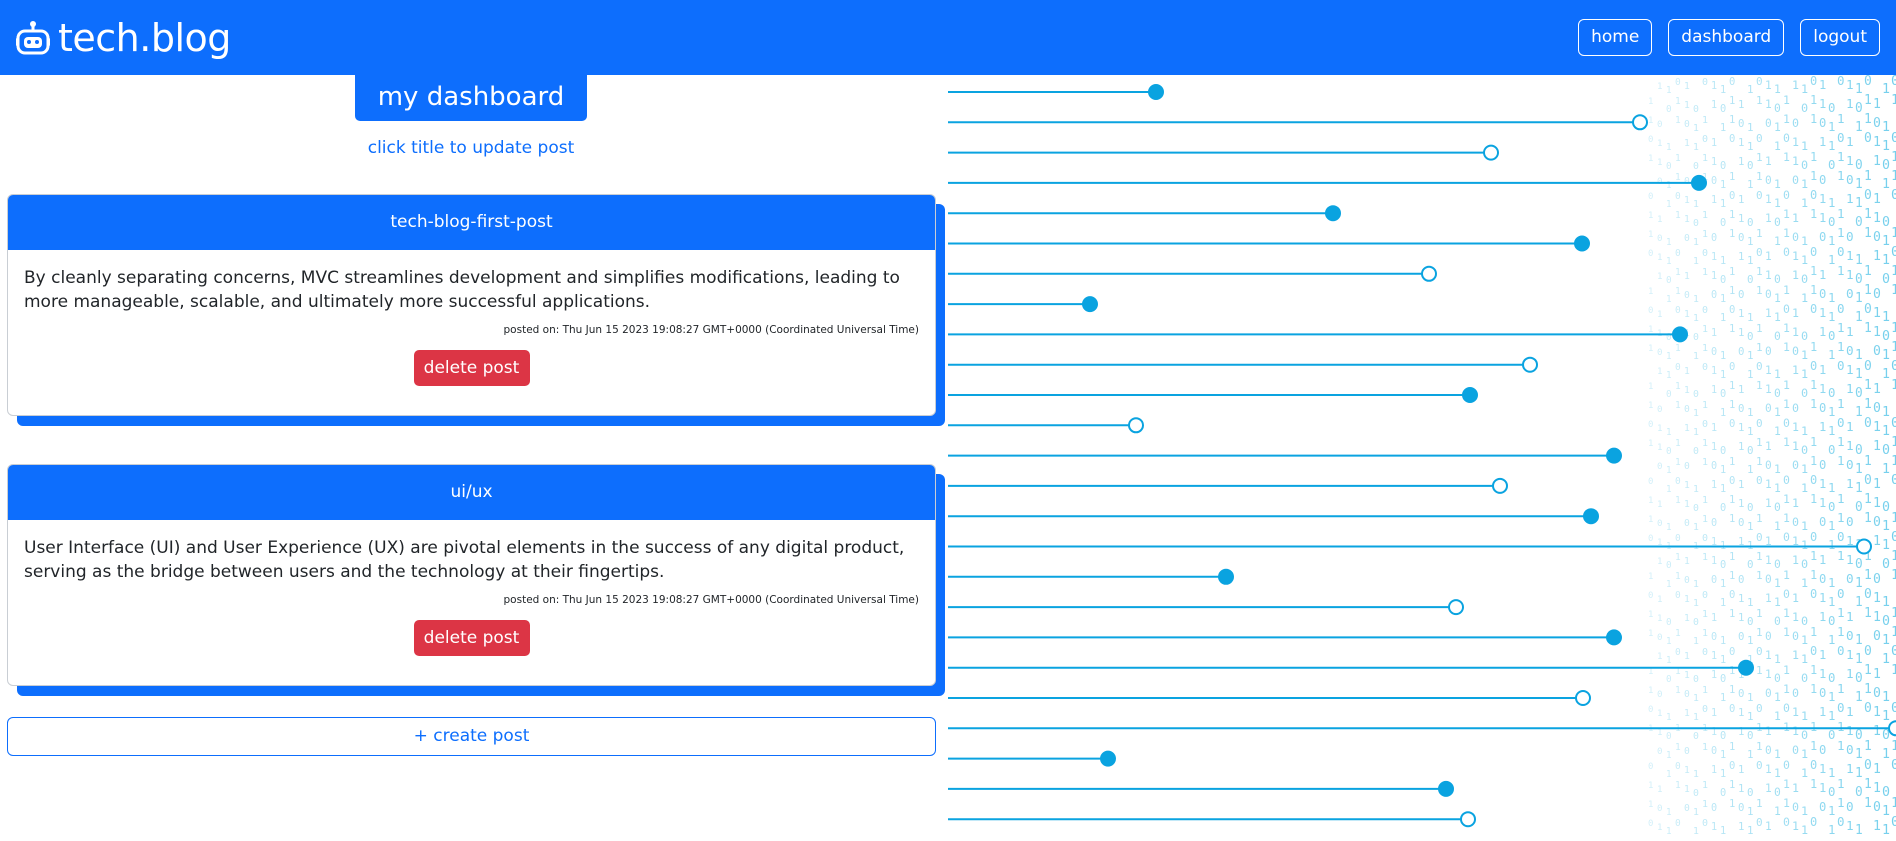  Describe the element at coordinates (1470, 395) in the screenshot. I see `decor-dot` at that location.